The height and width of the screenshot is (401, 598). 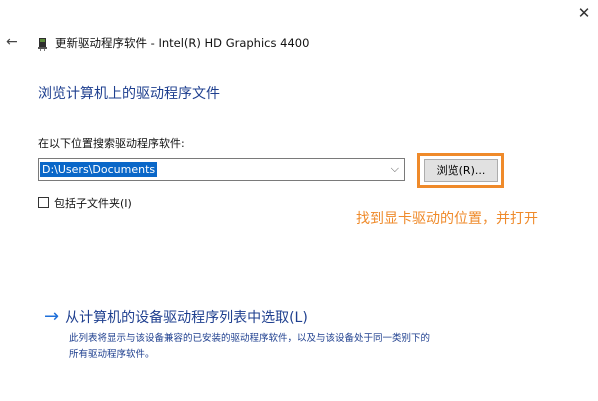 I want to click on pick-from-list-link: → 从计算机的设备驱动程序列表中选取(L), so click(x=176, y=316).